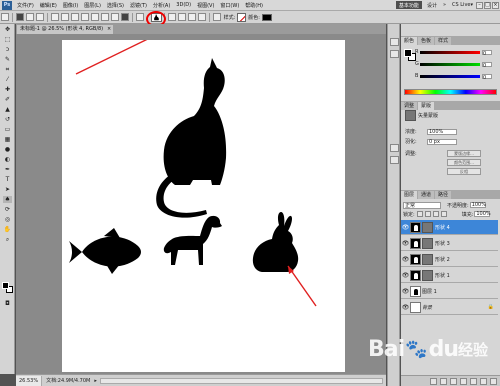 This screenshot has width=500, height=386. What do you see at coordinates (7, 29) in the screenshot?
I see `move-tool-icon: ✥` at bounding box center [7, 29].